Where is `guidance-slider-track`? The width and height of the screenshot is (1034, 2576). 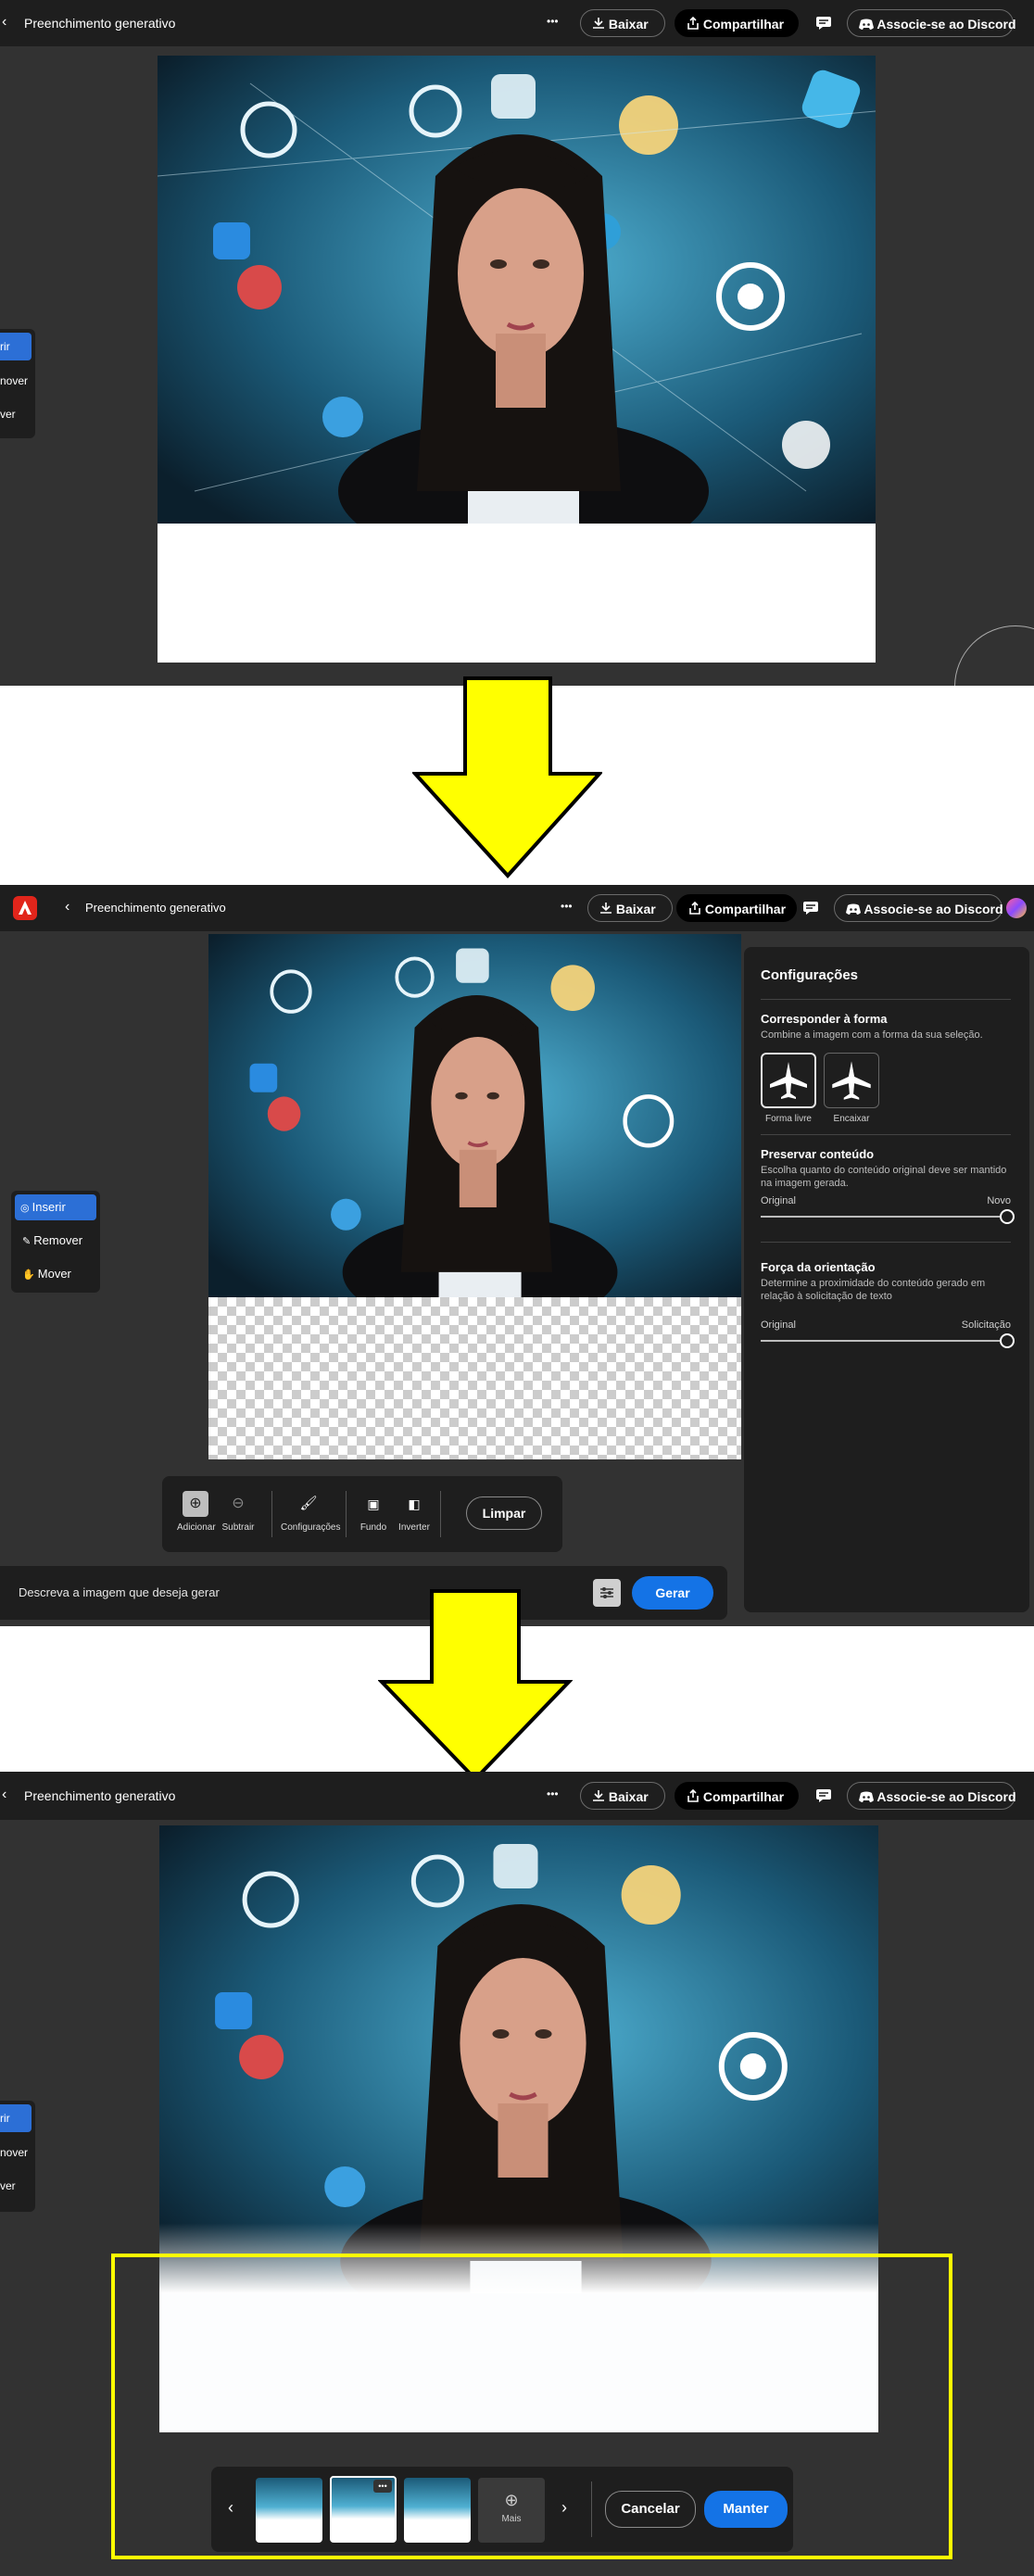 guidance-slider-track is located at coordinates (883, 1341).